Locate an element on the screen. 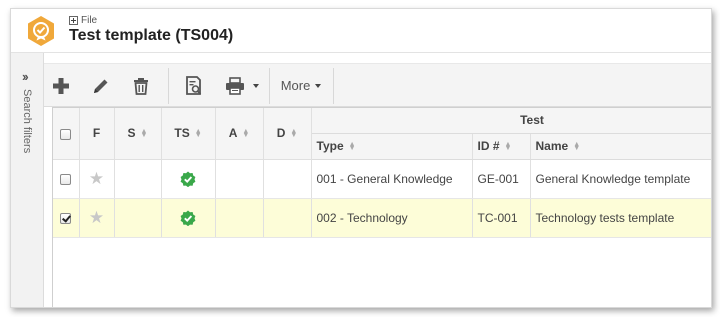 The height and width of the screenshot is (317, 720). column-header-f-label: F is located at coordinates (96, 133).